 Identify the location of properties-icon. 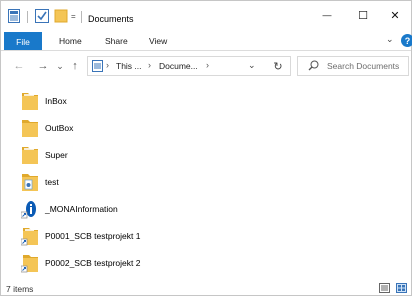
(14, 16).